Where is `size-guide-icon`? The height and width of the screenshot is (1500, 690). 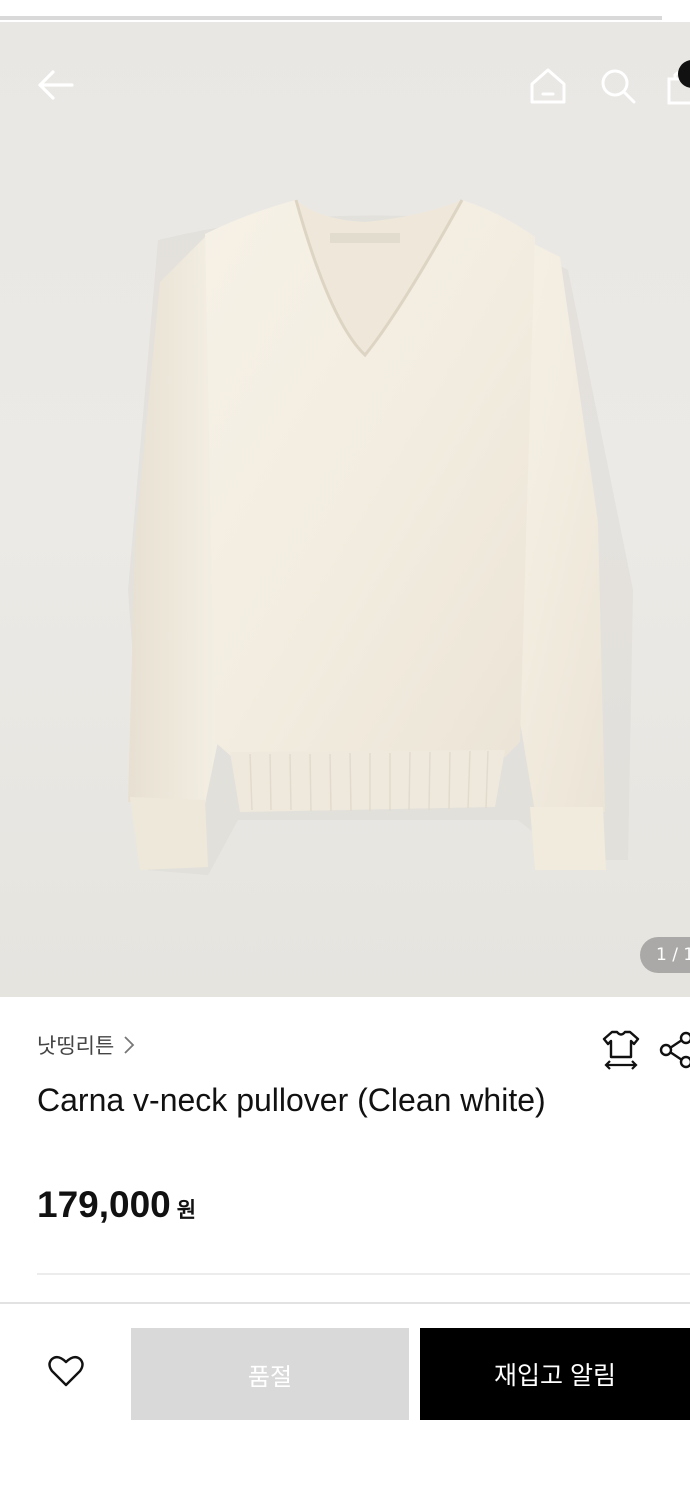 size-guide-icon is located at coordinates (621, 1050).